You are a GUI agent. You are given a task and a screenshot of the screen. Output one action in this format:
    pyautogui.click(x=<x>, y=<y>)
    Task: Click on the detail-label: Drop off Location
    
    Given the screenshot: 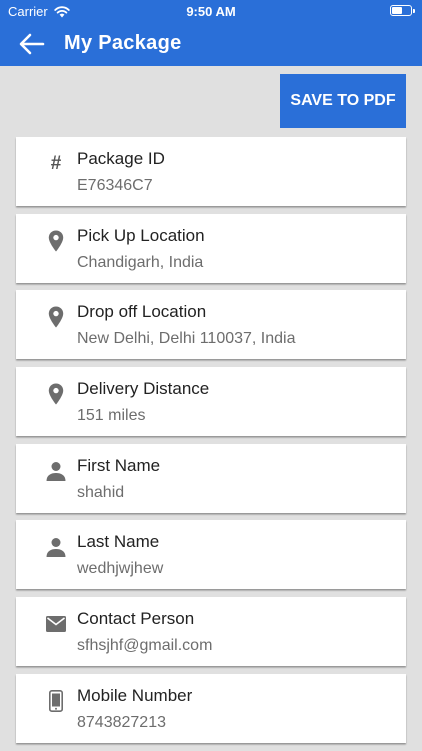 What is the action you would take?
    pyautogui.click(x=142, y=312)
    